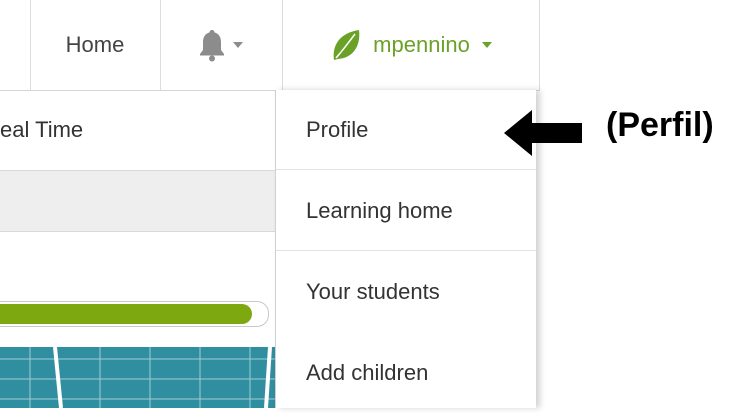 This screenshot has width=745, height=413. I want to click on grey-band, so click(137, 201).